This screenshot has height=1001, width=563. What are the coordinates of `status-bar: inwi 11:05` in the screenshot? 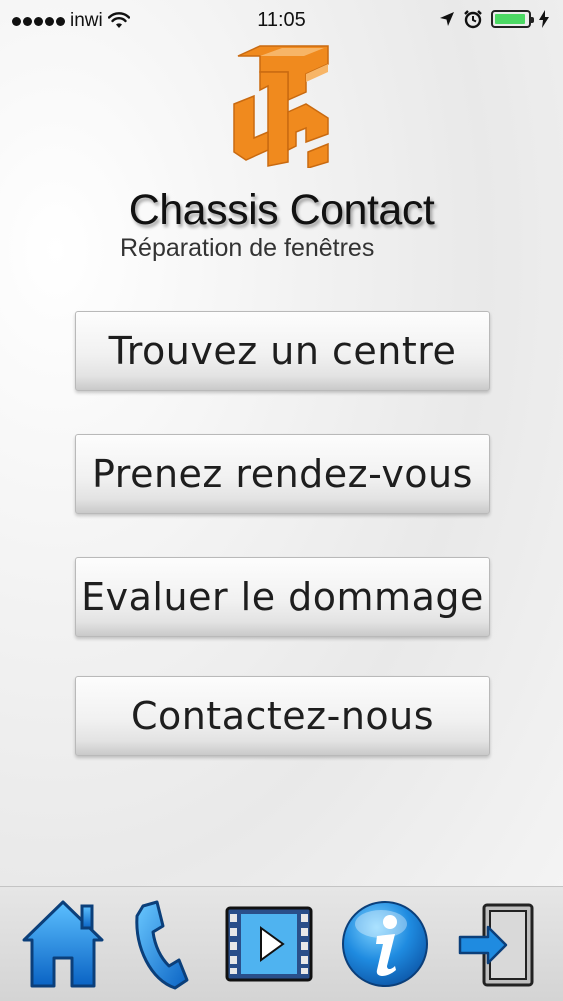 It's located at (281, 20).